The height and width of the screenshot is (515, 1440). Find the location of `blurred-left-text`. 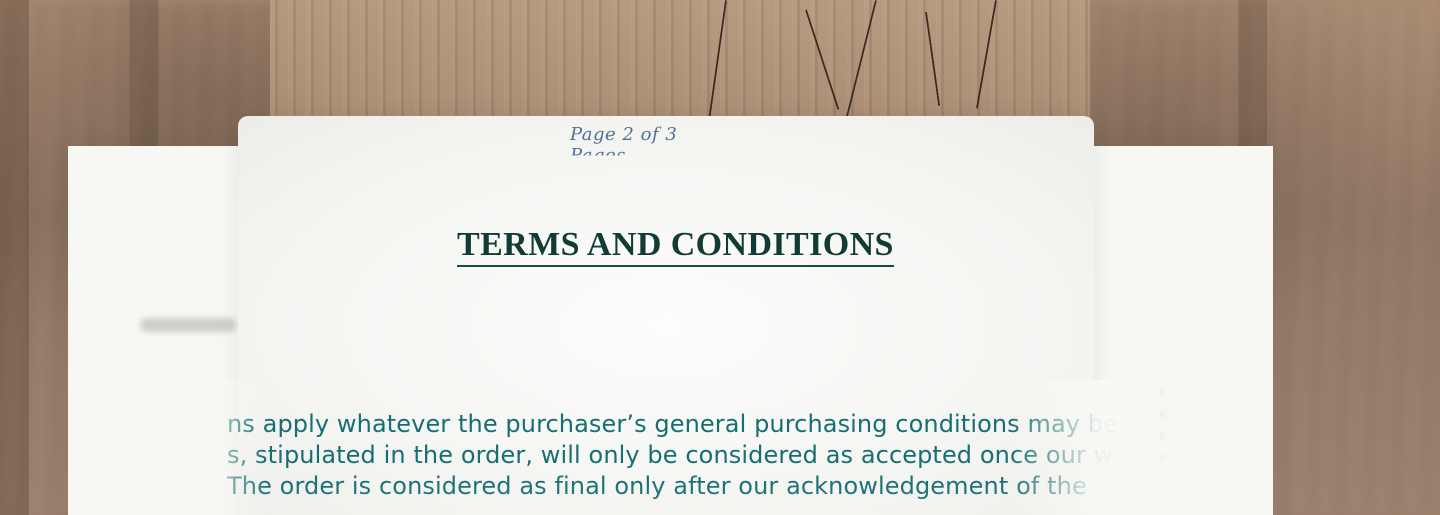

blurred-left-text is located at coordinates (188, 325).